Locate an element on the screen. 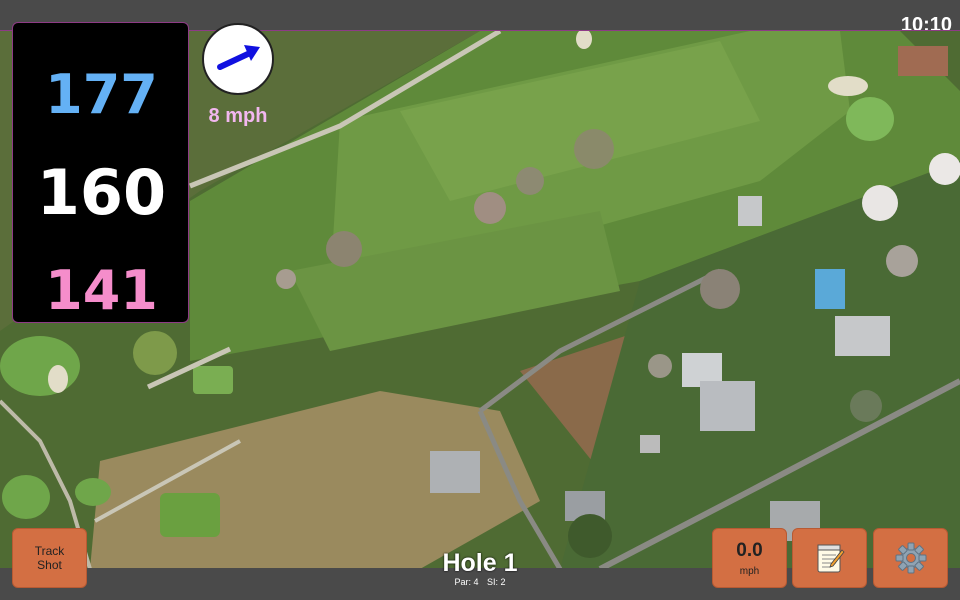  hole-stroke-index: SI: 2 is located at coordinates (496, 582).